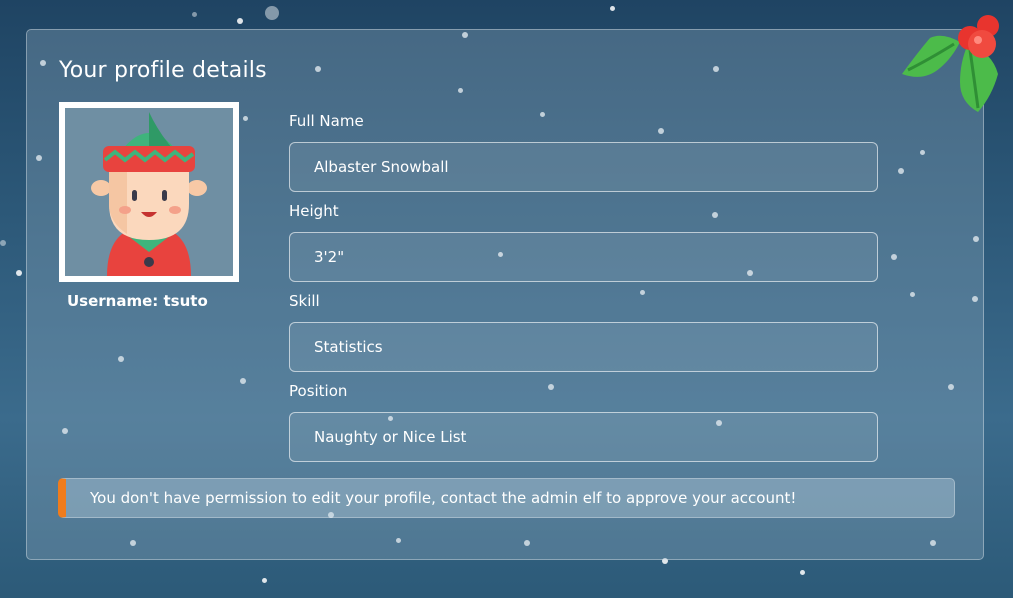  I want to click on page-title: Your profile details, so click(163, 70).